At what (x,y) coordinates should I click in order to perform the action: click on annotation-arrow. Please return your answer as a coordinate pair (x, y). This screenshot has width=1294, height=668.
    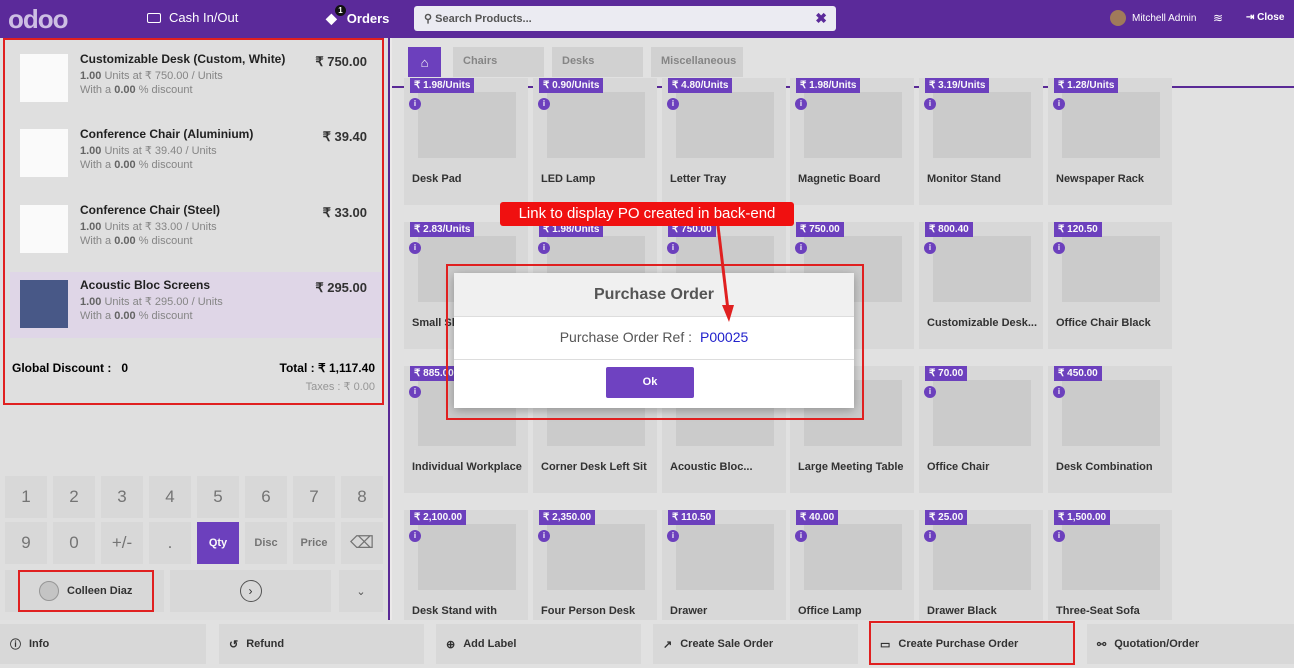
    Looking at the image, I should click on (725, 273).